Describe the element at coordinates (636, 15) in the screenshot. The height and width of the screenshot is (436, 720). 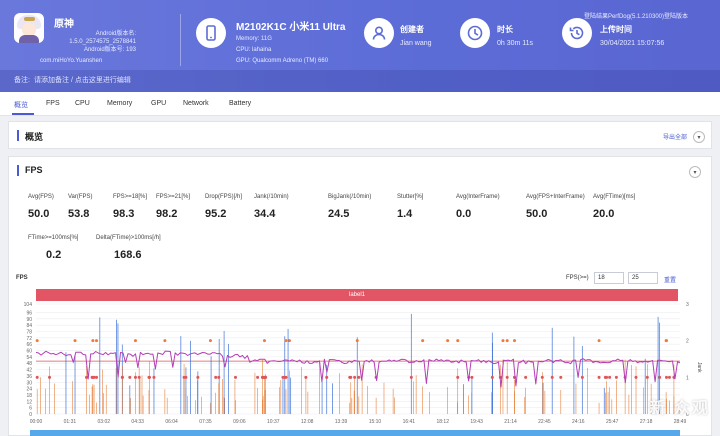
I see `login-text: 登陆结果PerfDog(5.1.210300)登陆版本` at that location.